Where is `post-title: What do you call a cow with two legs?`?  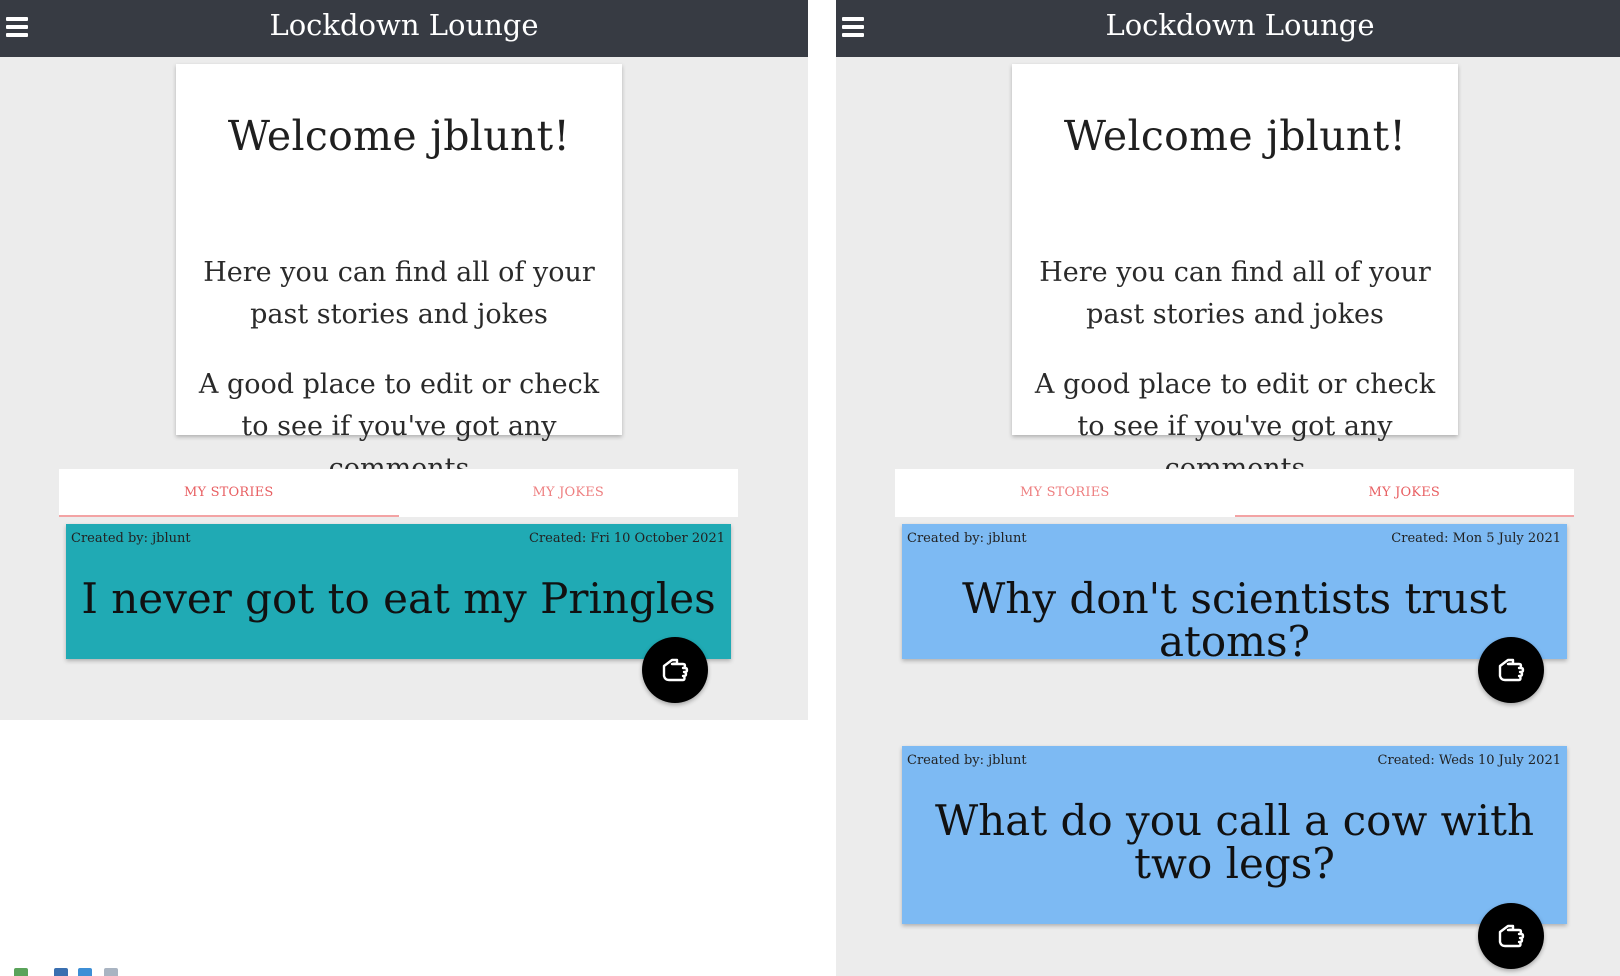
post-title: What do you call a cow with two legs? is located at coordinates (1234, 842).